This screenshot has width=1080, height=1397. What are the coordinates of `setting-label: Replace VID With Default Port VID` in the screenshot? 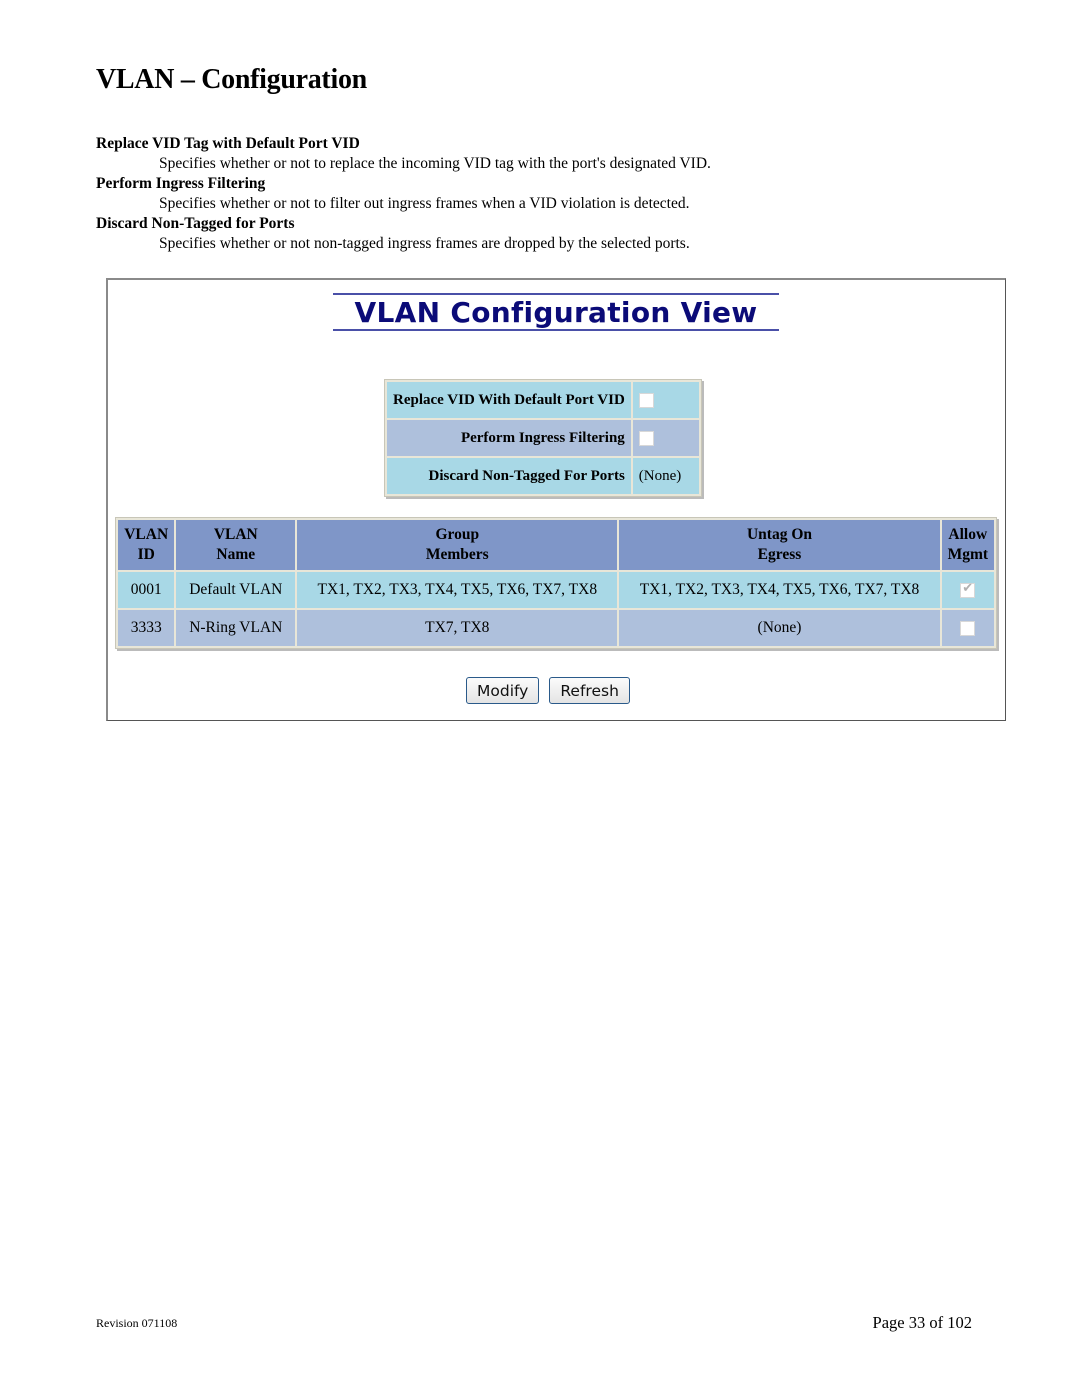 It's located at (509, 400).